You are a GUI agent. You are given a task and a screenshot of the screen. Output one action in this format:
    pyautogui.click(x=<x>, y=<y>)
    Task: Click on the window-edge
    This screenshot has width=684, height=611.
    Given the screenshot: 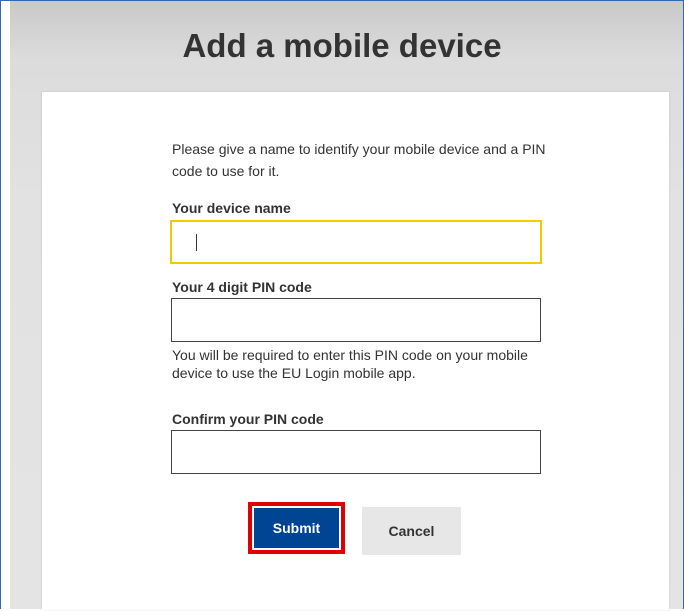 What is the action you would take?
    pyautogui.click(x=5, y=306)
    